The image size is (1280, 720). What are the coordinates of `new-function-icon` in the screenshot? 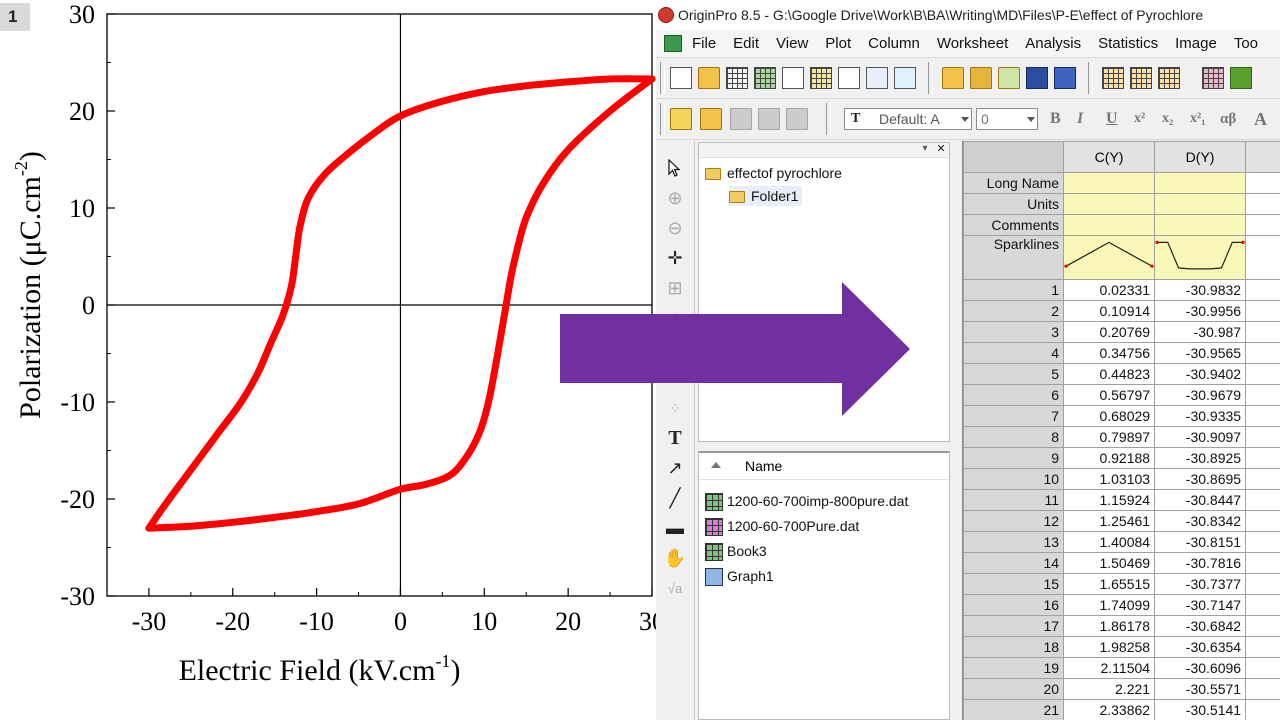 It's located at (849, 78).